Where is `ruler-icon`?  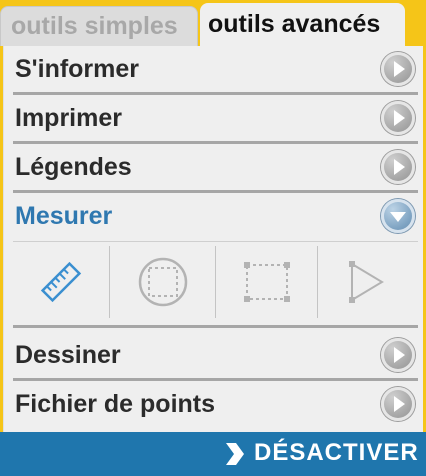 ruler-icon is located at coordinates (61, 282).